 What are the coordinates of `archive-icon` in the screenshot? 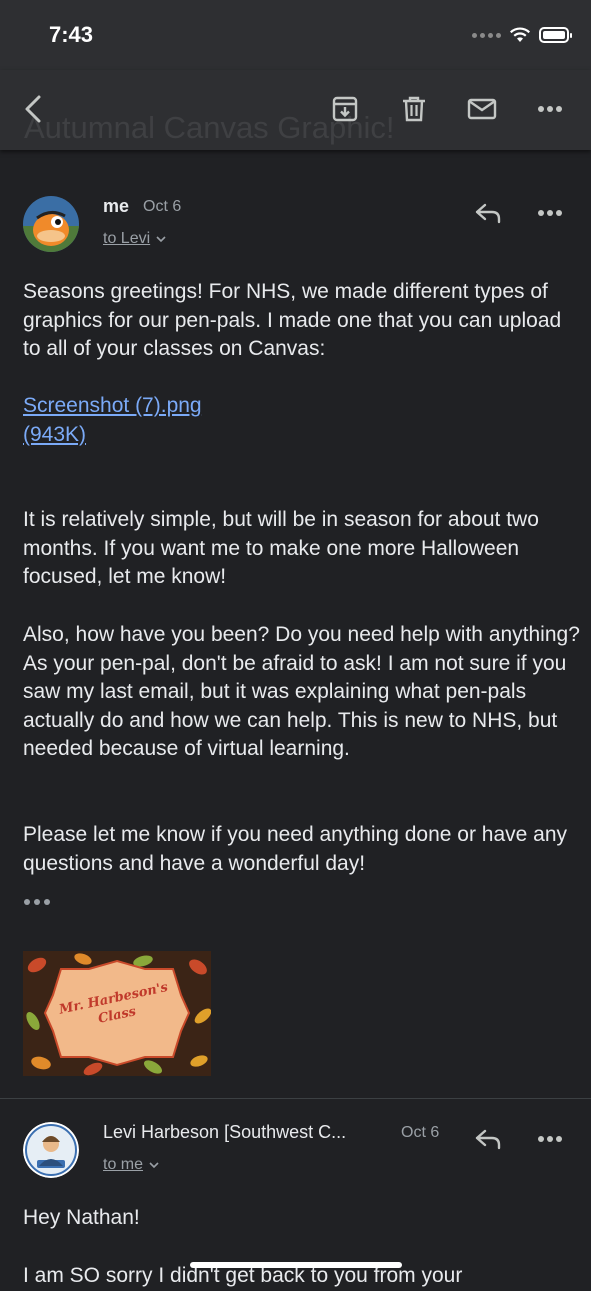 It's located at (345, 109).